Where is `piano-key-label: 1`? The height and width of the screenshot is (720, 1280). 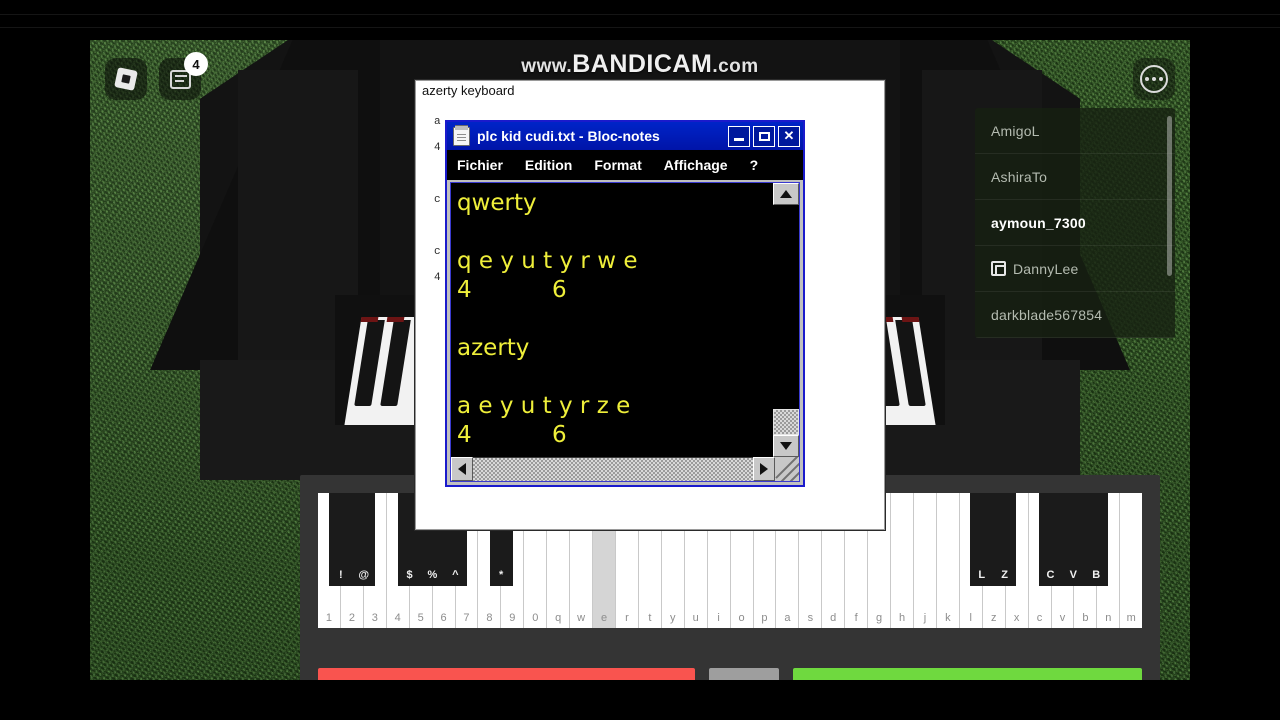 piano-key-label: 1 is located at coordinates (329, 618).